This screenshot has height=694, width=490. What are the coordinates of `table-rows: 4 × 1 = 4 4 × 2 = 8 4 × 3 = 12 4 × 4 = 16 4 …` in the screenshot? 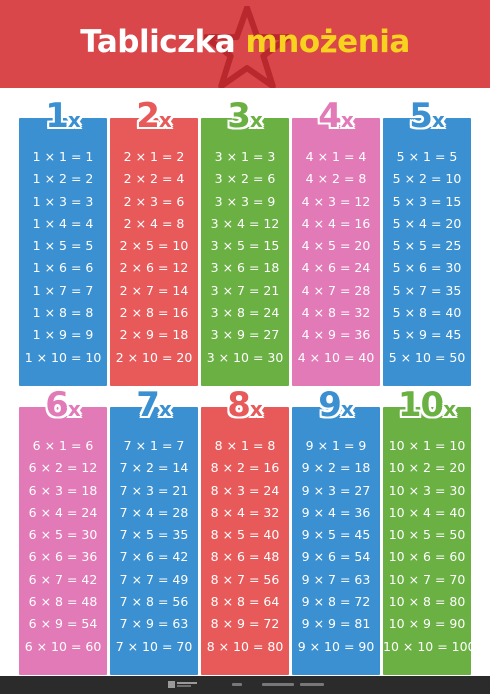 It's located at (336, 257).